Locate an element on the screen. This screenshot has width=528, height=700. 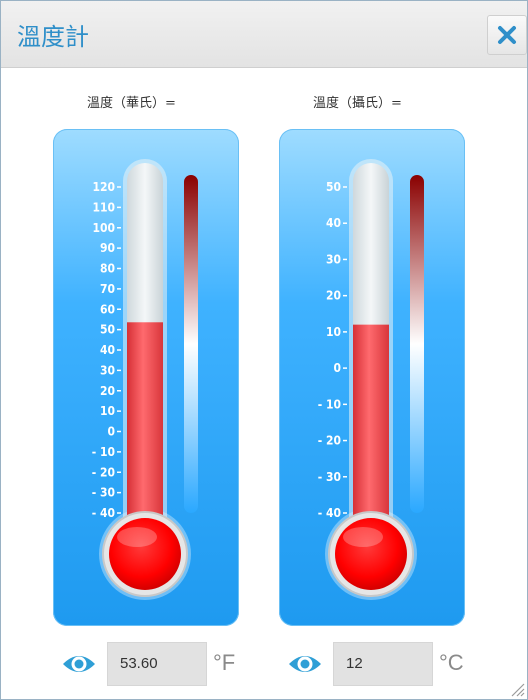
celsius-tick-label: 0 is located at coordinates (337, 368).